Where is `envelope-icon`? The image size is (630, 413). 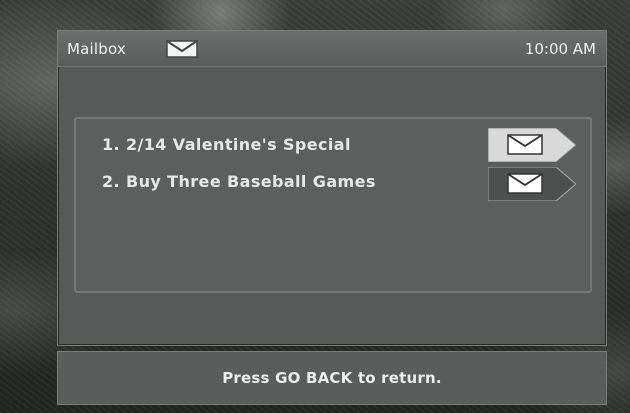 envelope-icon is located at coordinates (182, 51).